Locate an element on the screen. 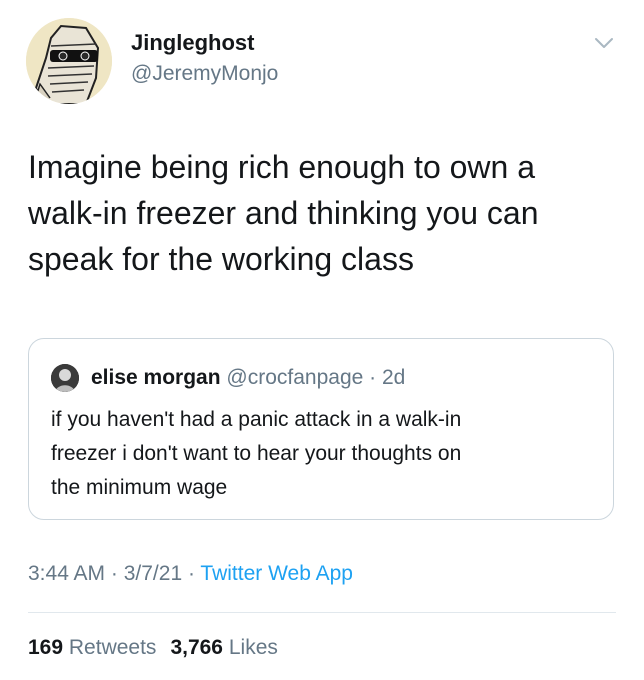  tweet-source-link: Twitter Web App is located at coordinates (276, 573).